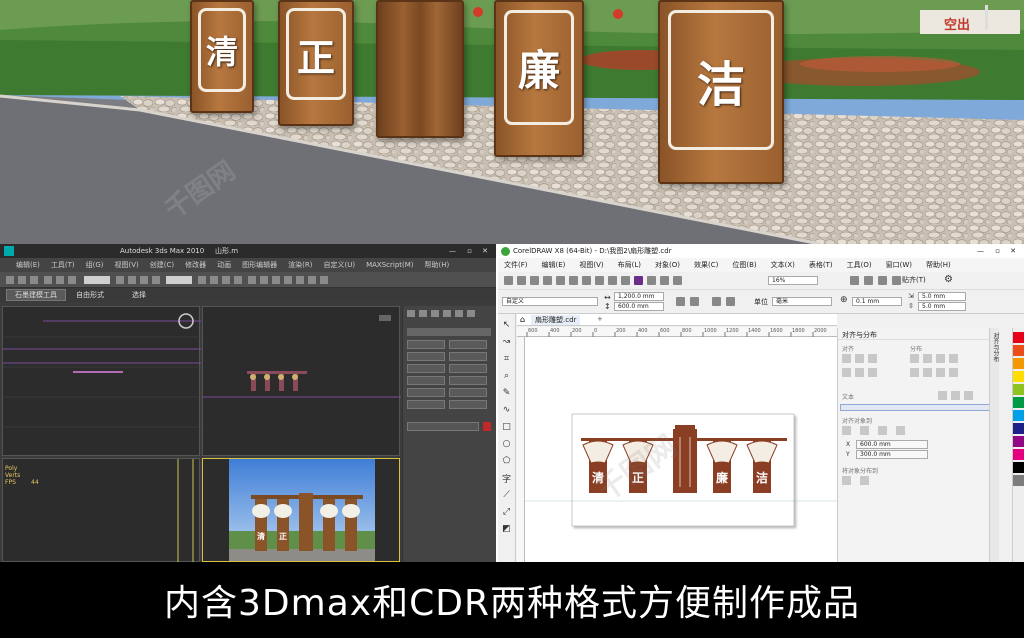 This screenshot has width=1024, height=638. Describe the element at coordinates (681, 449) in the screenshot. I see `drawing-canvas: 清 正 廉 洁` at that location.